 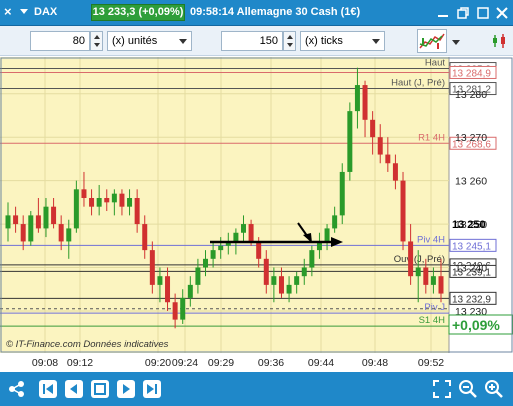 What do you see at coordinates (96, 41) in the screenshot?
I see `units-stepper` at bounding box center [96, 41].